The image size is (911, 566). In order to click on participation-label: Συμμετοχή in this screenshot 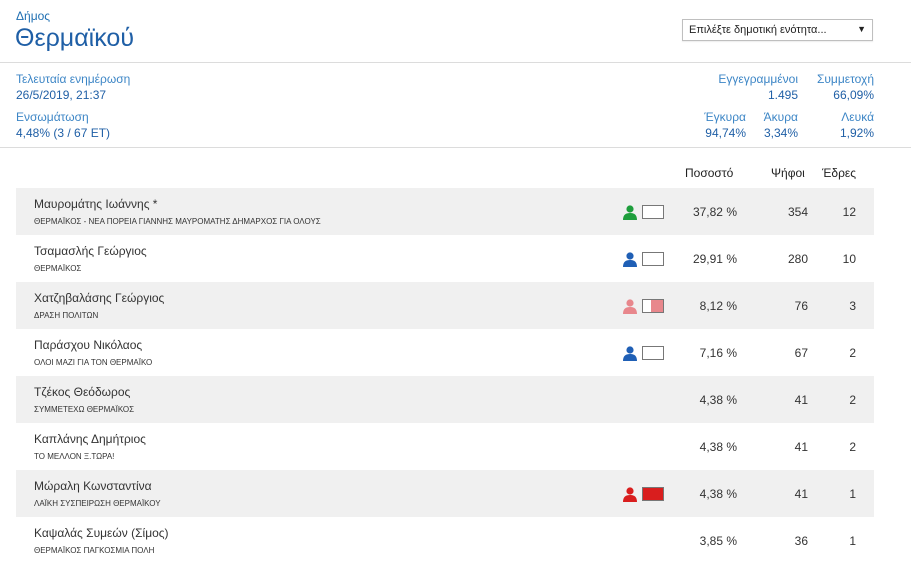, I will do `click(845, 79)`.